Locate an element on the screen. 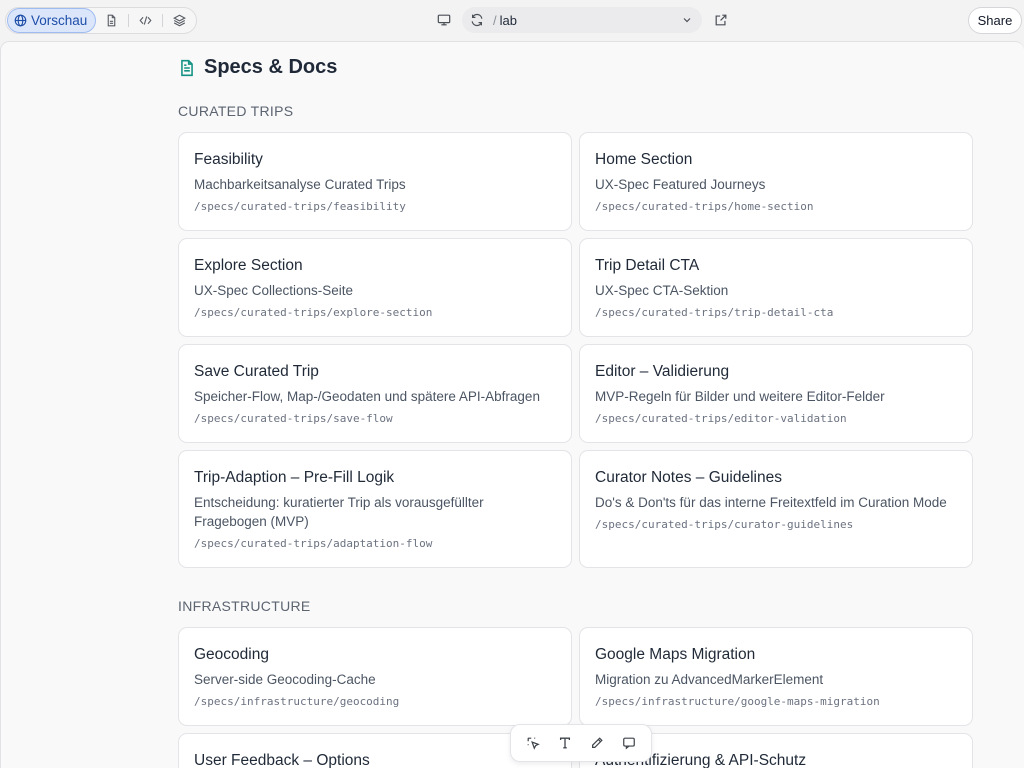 The height and width of the screenshot is (768, 1024). card-title: Explore Section is located at coordinates (248, 265).